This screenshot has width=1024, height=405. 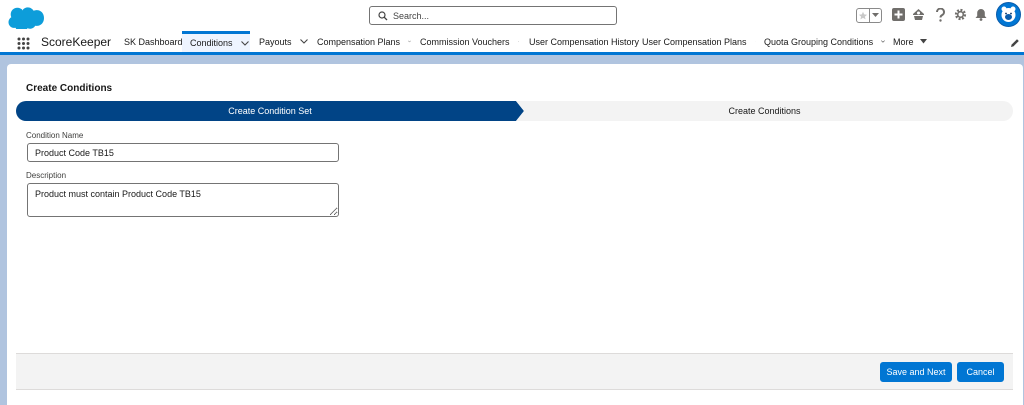 I want to click on app-name: ScoreKeeper, so click(x=76, y=42).